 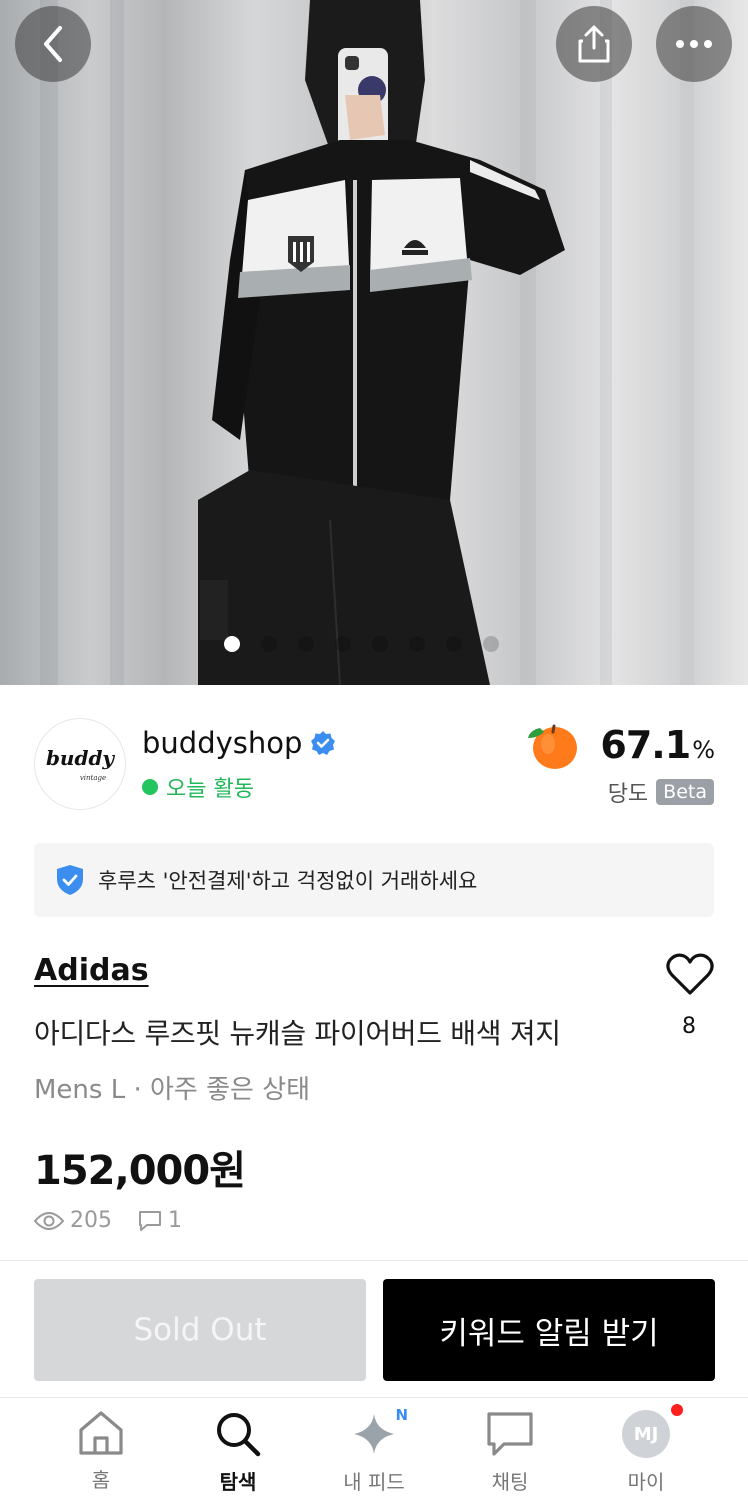 I want to click on more-options-button, so click(x=694, y=44).